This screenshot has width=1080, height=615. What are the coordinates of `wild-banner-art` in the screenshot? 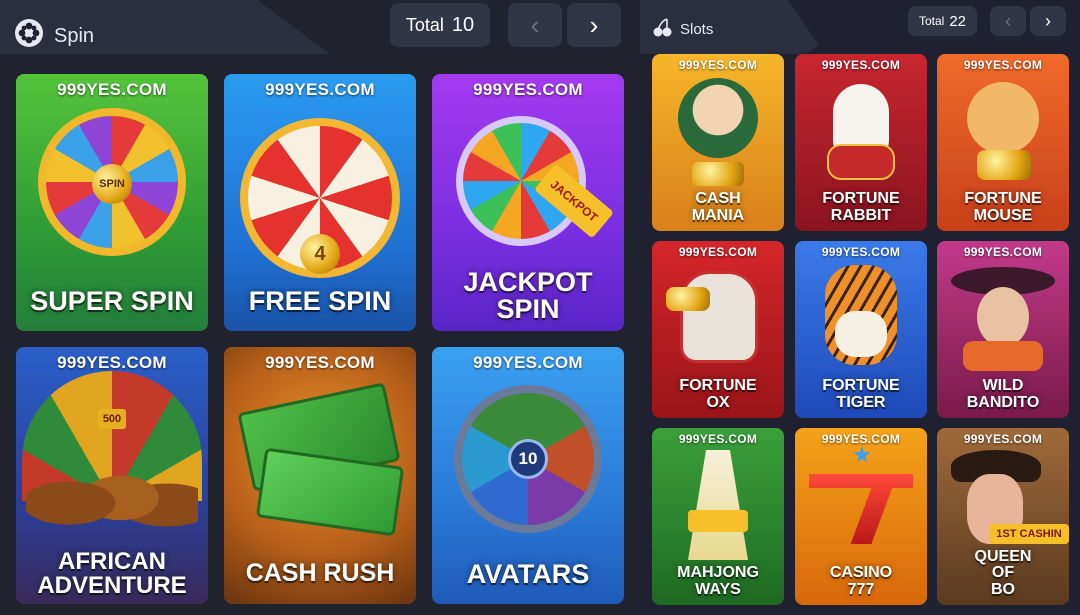 It's located at (718, 521).